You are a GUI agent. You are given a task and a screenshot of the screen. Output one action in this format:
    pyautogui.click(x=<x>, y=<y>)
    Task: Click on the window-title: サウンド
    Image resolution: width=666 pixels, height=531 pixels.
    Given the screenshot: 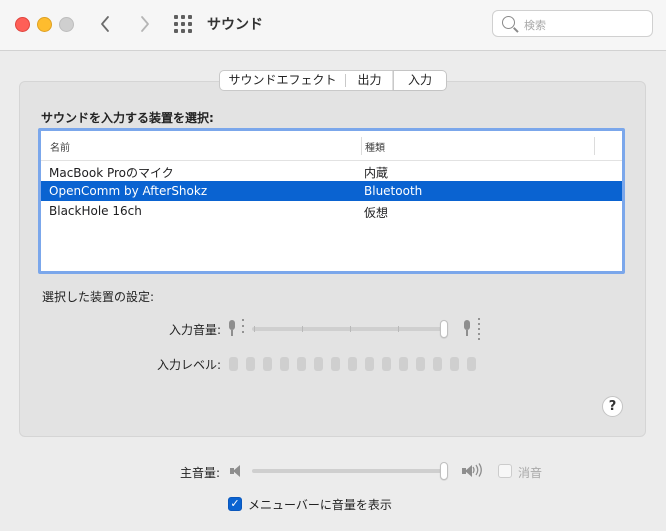 What is the action you would take?
    pyautogui.click(x=235, y=25)
    